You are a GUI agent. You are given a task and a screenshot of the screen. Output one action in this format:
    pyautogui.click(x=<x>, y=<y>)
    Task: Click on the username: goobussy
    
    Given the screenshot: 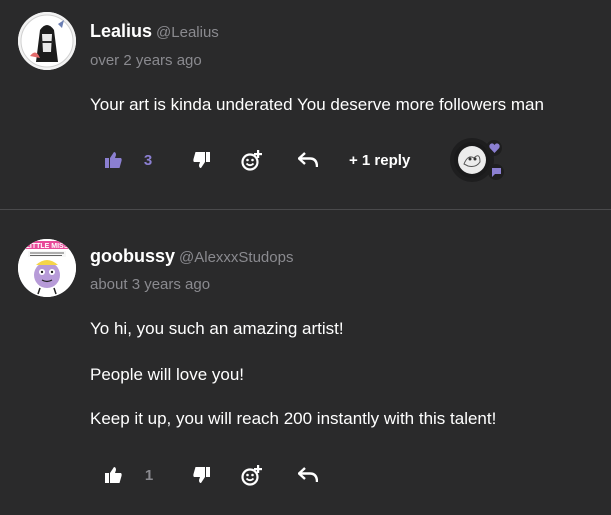 What is the action you would take?
    pyautogui.click(x=132, y=256)
    